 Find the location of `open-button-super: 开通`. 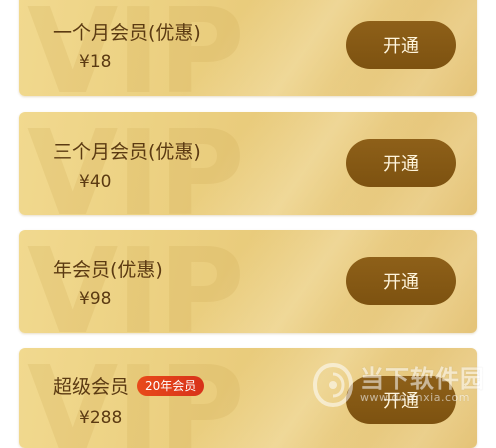

open-button-super: 开通 is located at coordinates (401, 400).